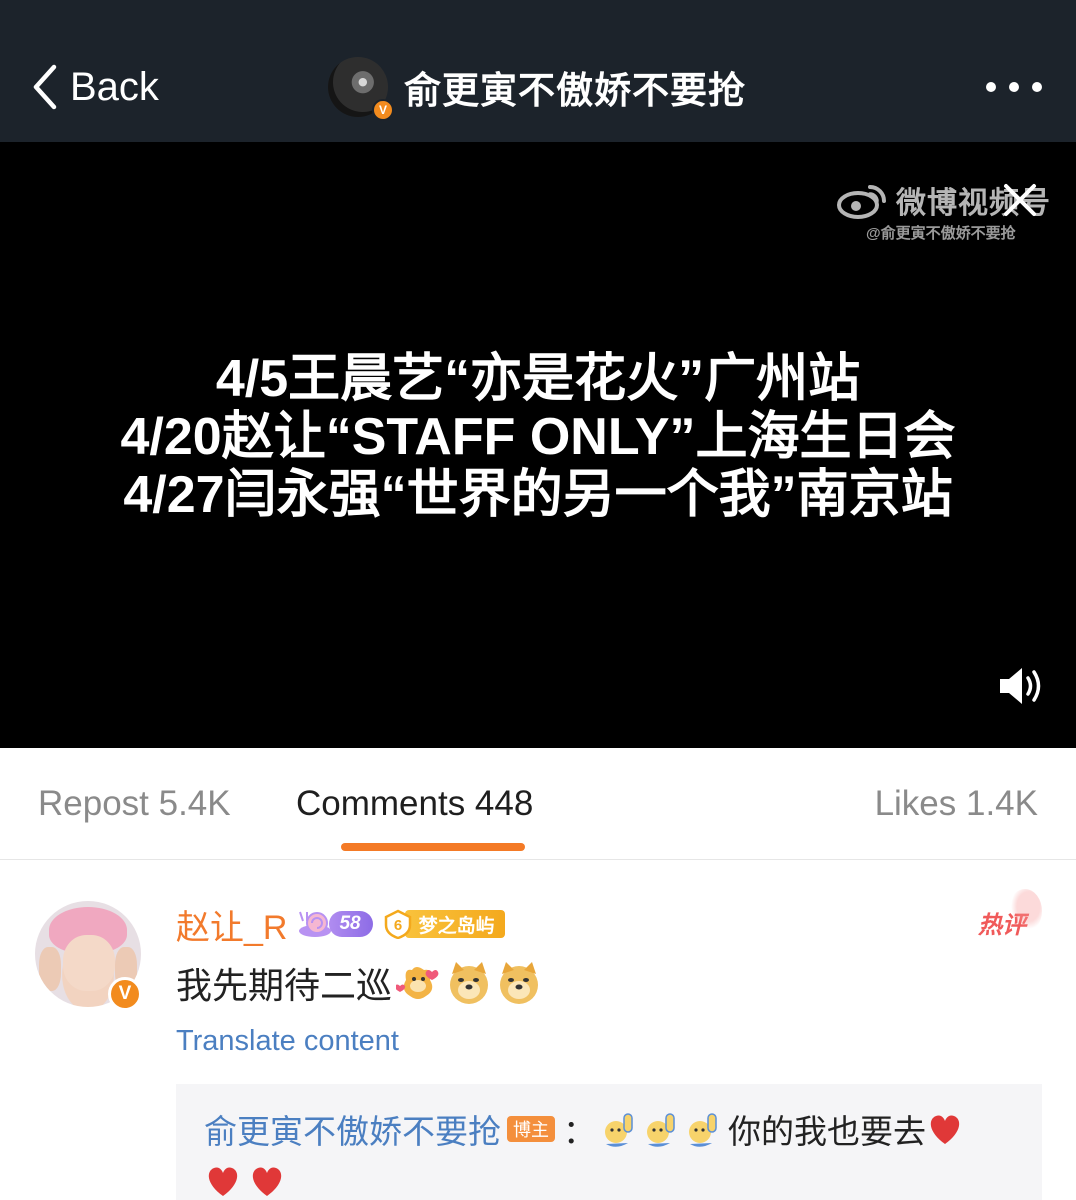 Image resolution: width=1076 pixels, height=1200 pixels. What do you see at coordinates (352, 1129) in the screenshot?
I see `reply-author: 俞更寅不傲娇不要抢` at bounding box center [352, 1129].